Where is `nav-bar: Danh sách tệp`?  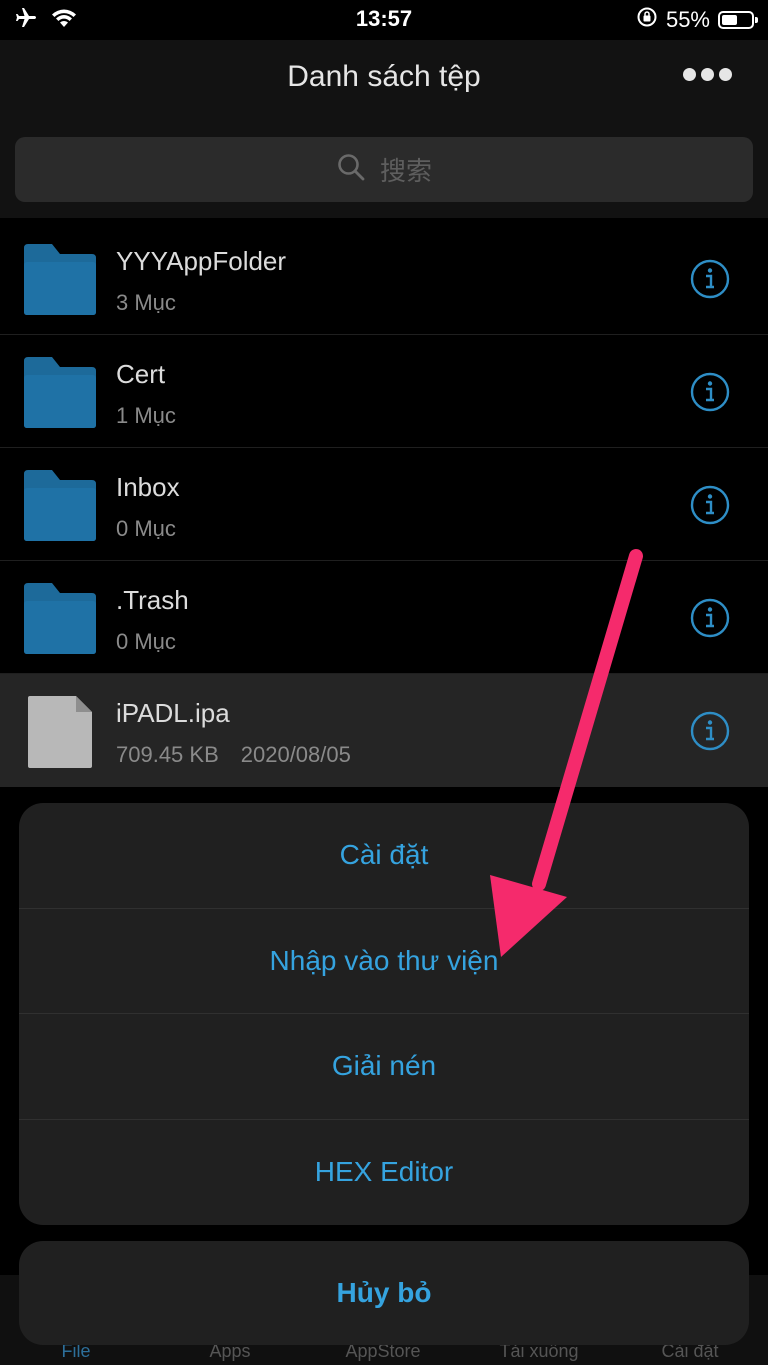
nav-bar: Danh sách tệp is located at coordinates (384, 79).